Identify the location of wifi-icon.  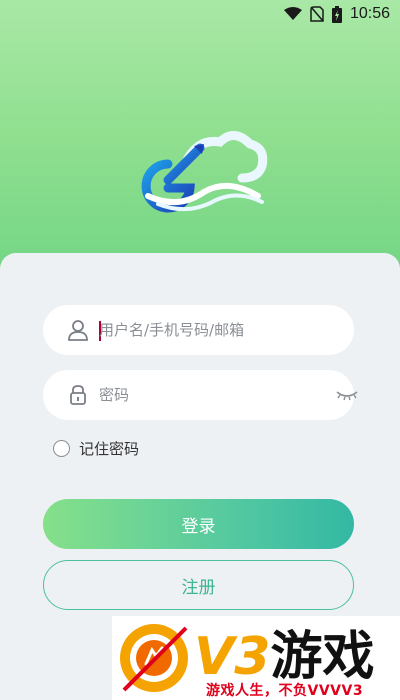
(292, 14).